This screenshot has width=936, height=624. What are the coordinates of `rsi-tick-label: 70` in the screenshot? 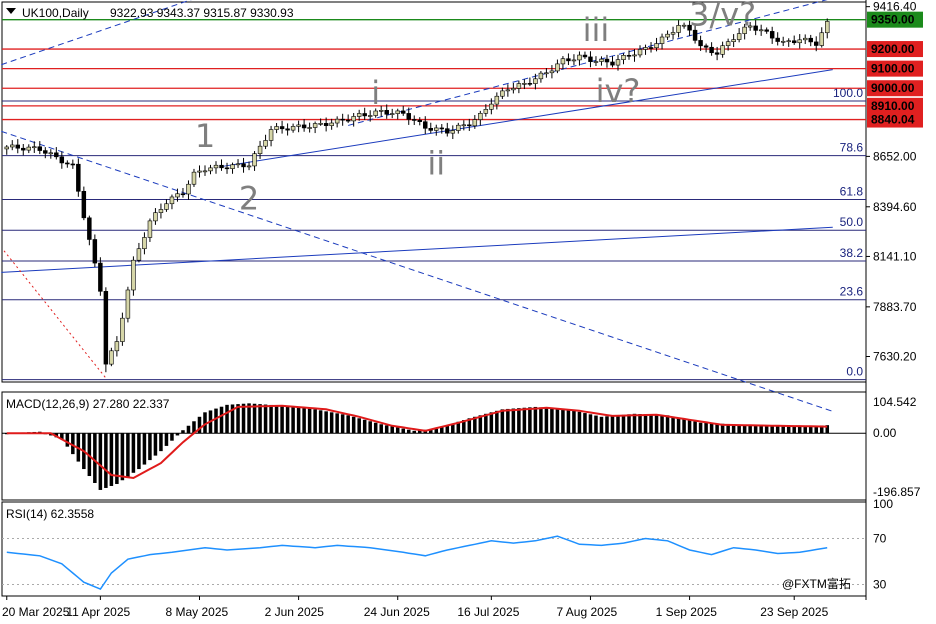 It's located at (880, 539).